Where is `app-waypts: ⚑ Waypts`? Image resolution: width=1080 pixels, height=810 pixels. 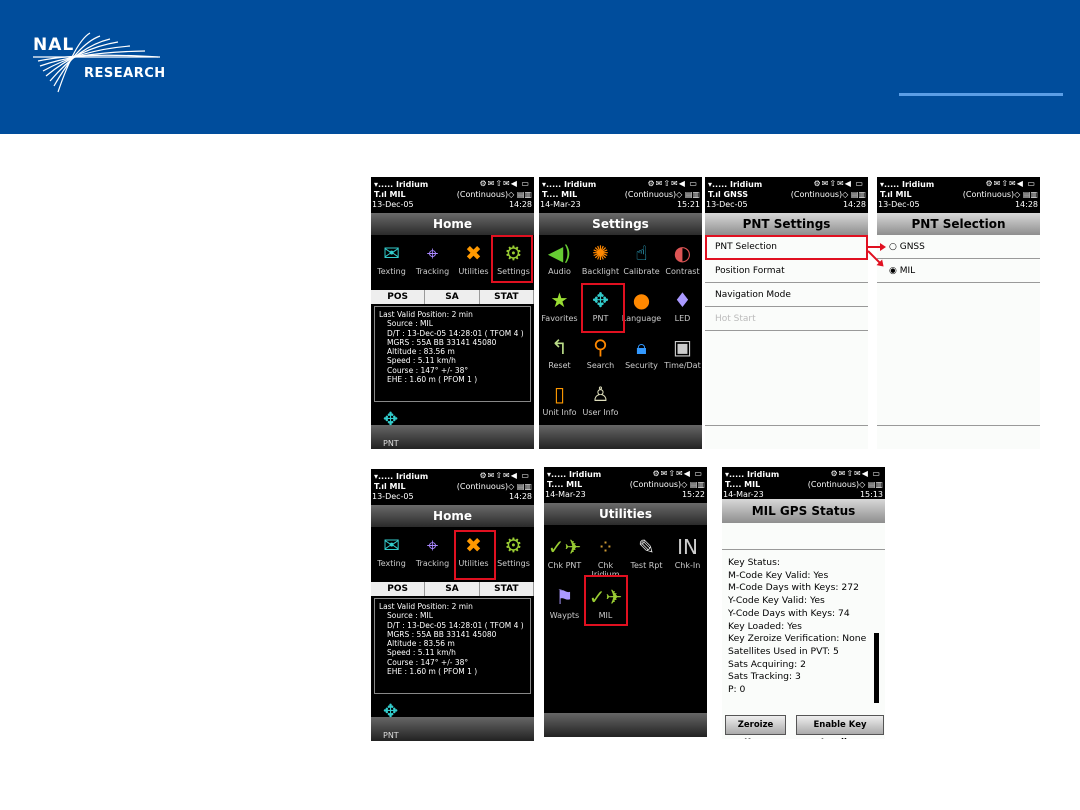 app-waypts: ⚑ Waypts is located at coordinates (564, 601).